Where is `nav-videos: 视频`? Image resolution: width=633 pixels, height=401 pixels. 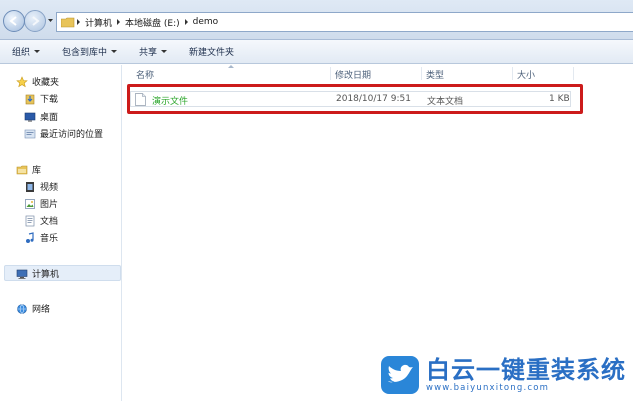
nav-videos: 视频 is located at coordinates (41, 186).